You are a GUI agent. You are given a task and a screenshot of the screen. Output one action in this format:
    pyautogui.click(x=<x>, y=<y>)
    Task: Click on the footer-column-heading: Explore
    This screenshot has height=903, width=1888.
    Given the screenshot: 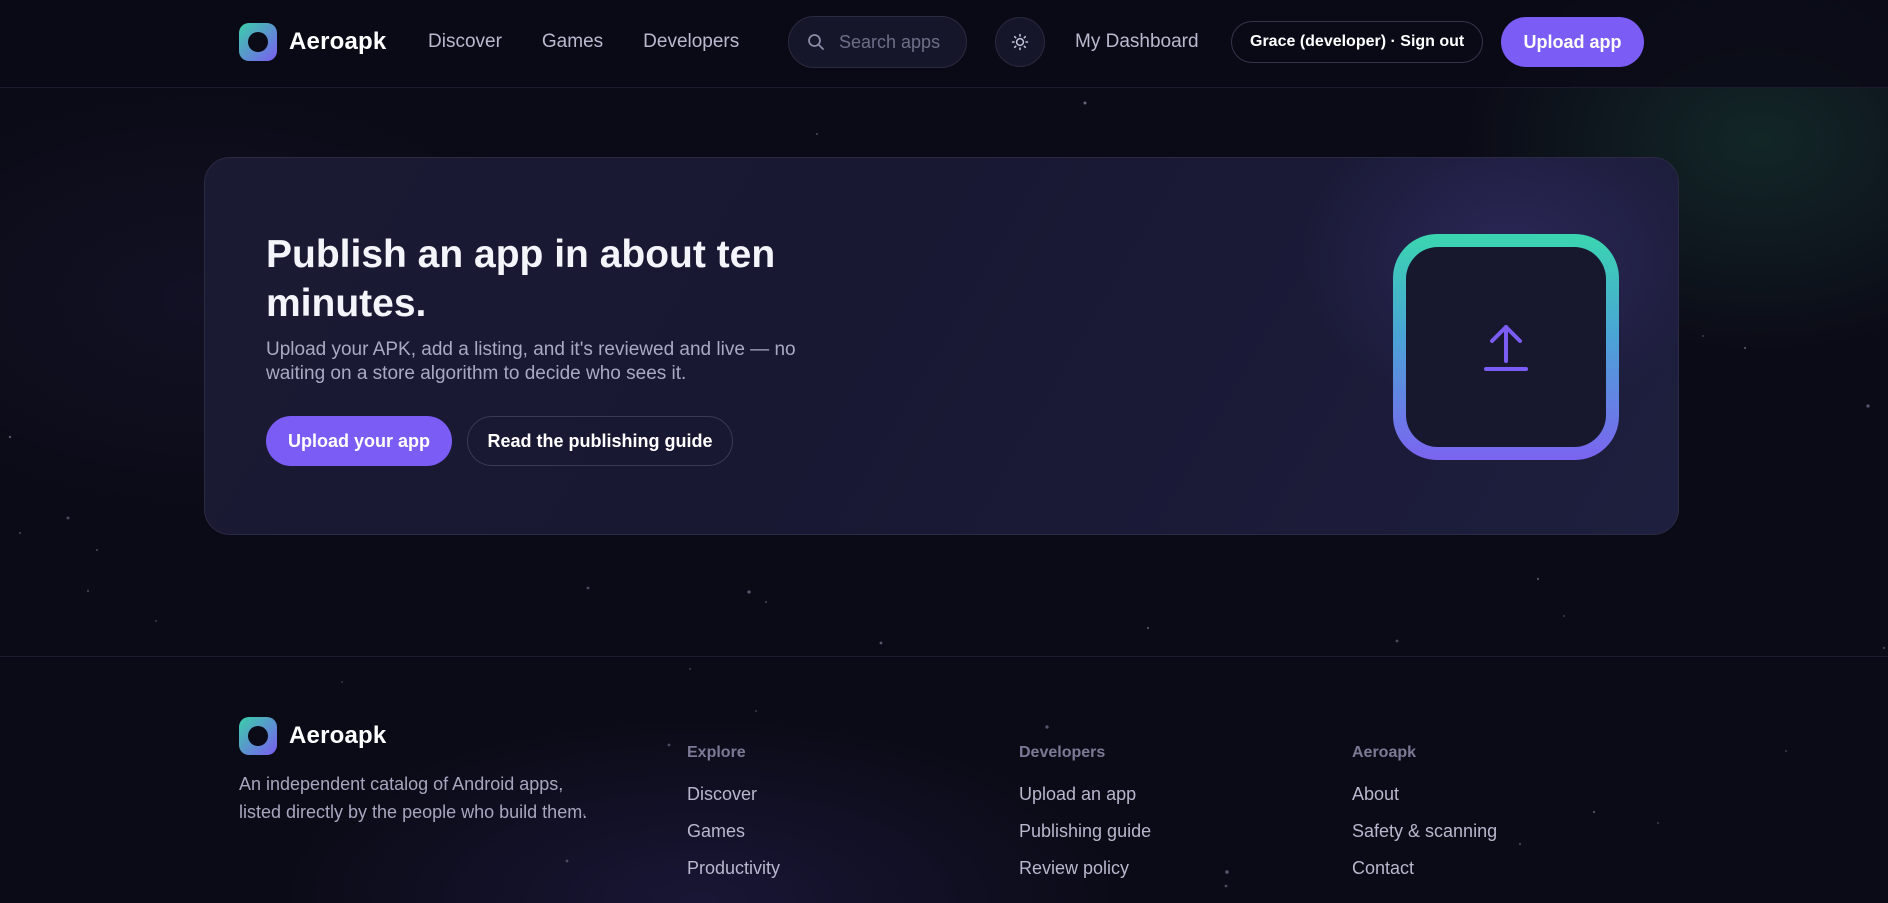 What is the action you would take?
    pyautogui.click(x=716, y=752)
    